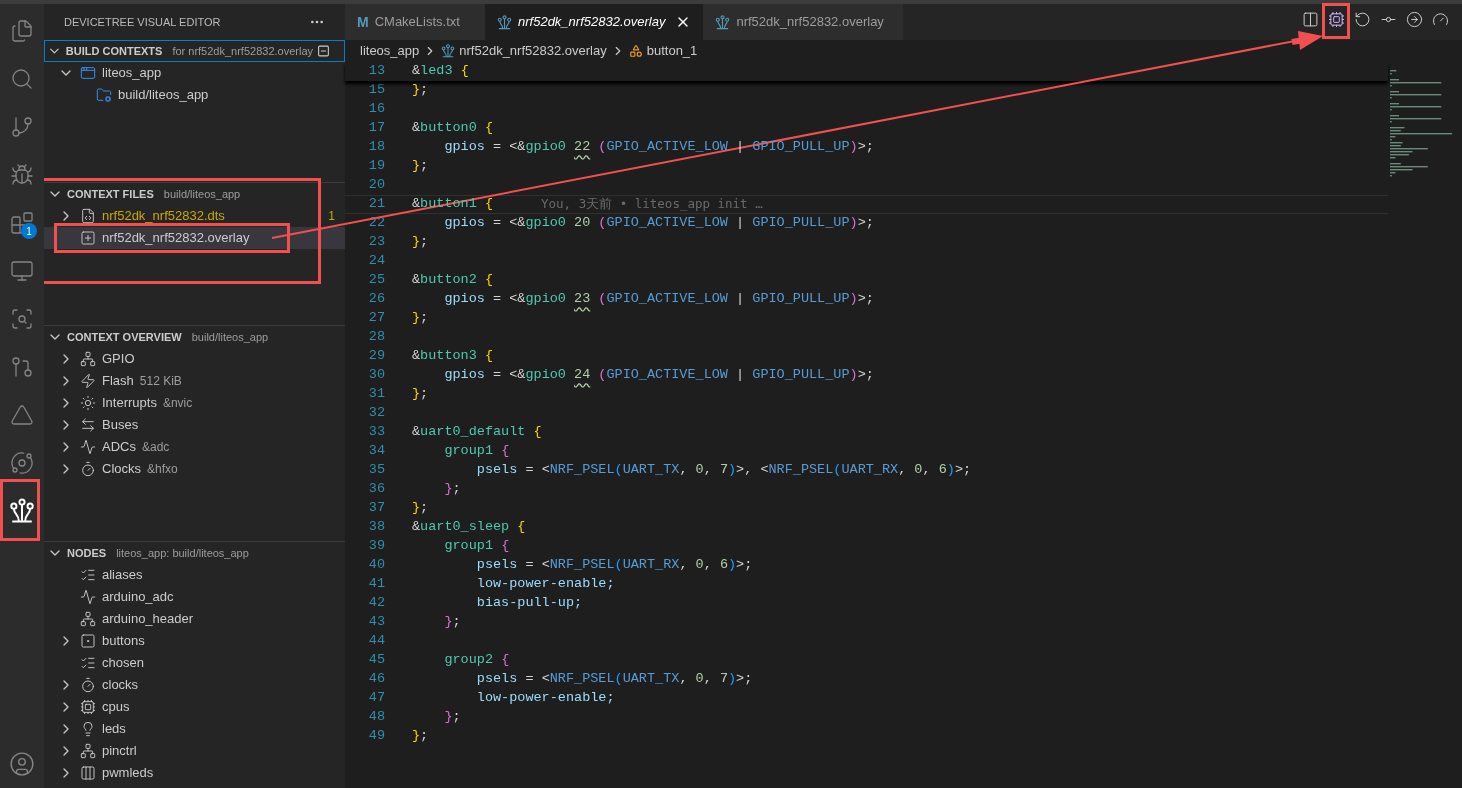  Describe the element at coordinates (376, 242) in the screenshot. I see `line-number: 23` at that location.